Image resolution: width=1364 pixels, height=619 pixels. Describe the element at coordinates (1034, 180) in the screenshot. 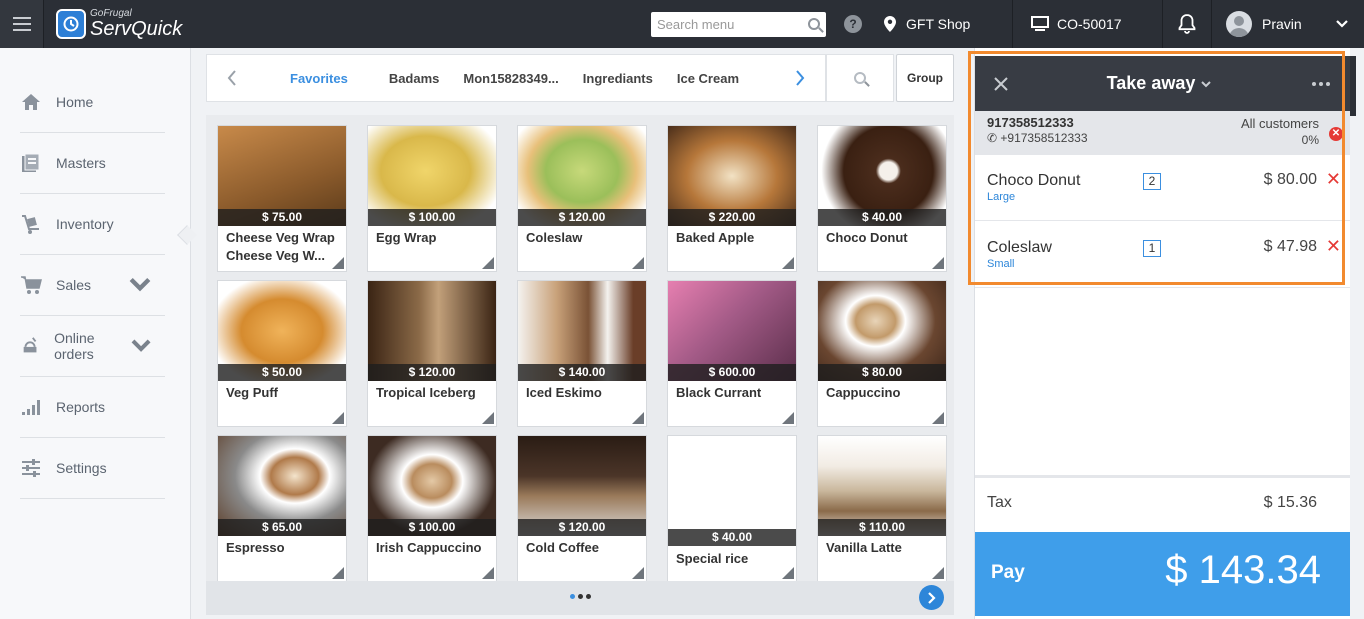

I see `line-item-name: Choco Donut` at that location.